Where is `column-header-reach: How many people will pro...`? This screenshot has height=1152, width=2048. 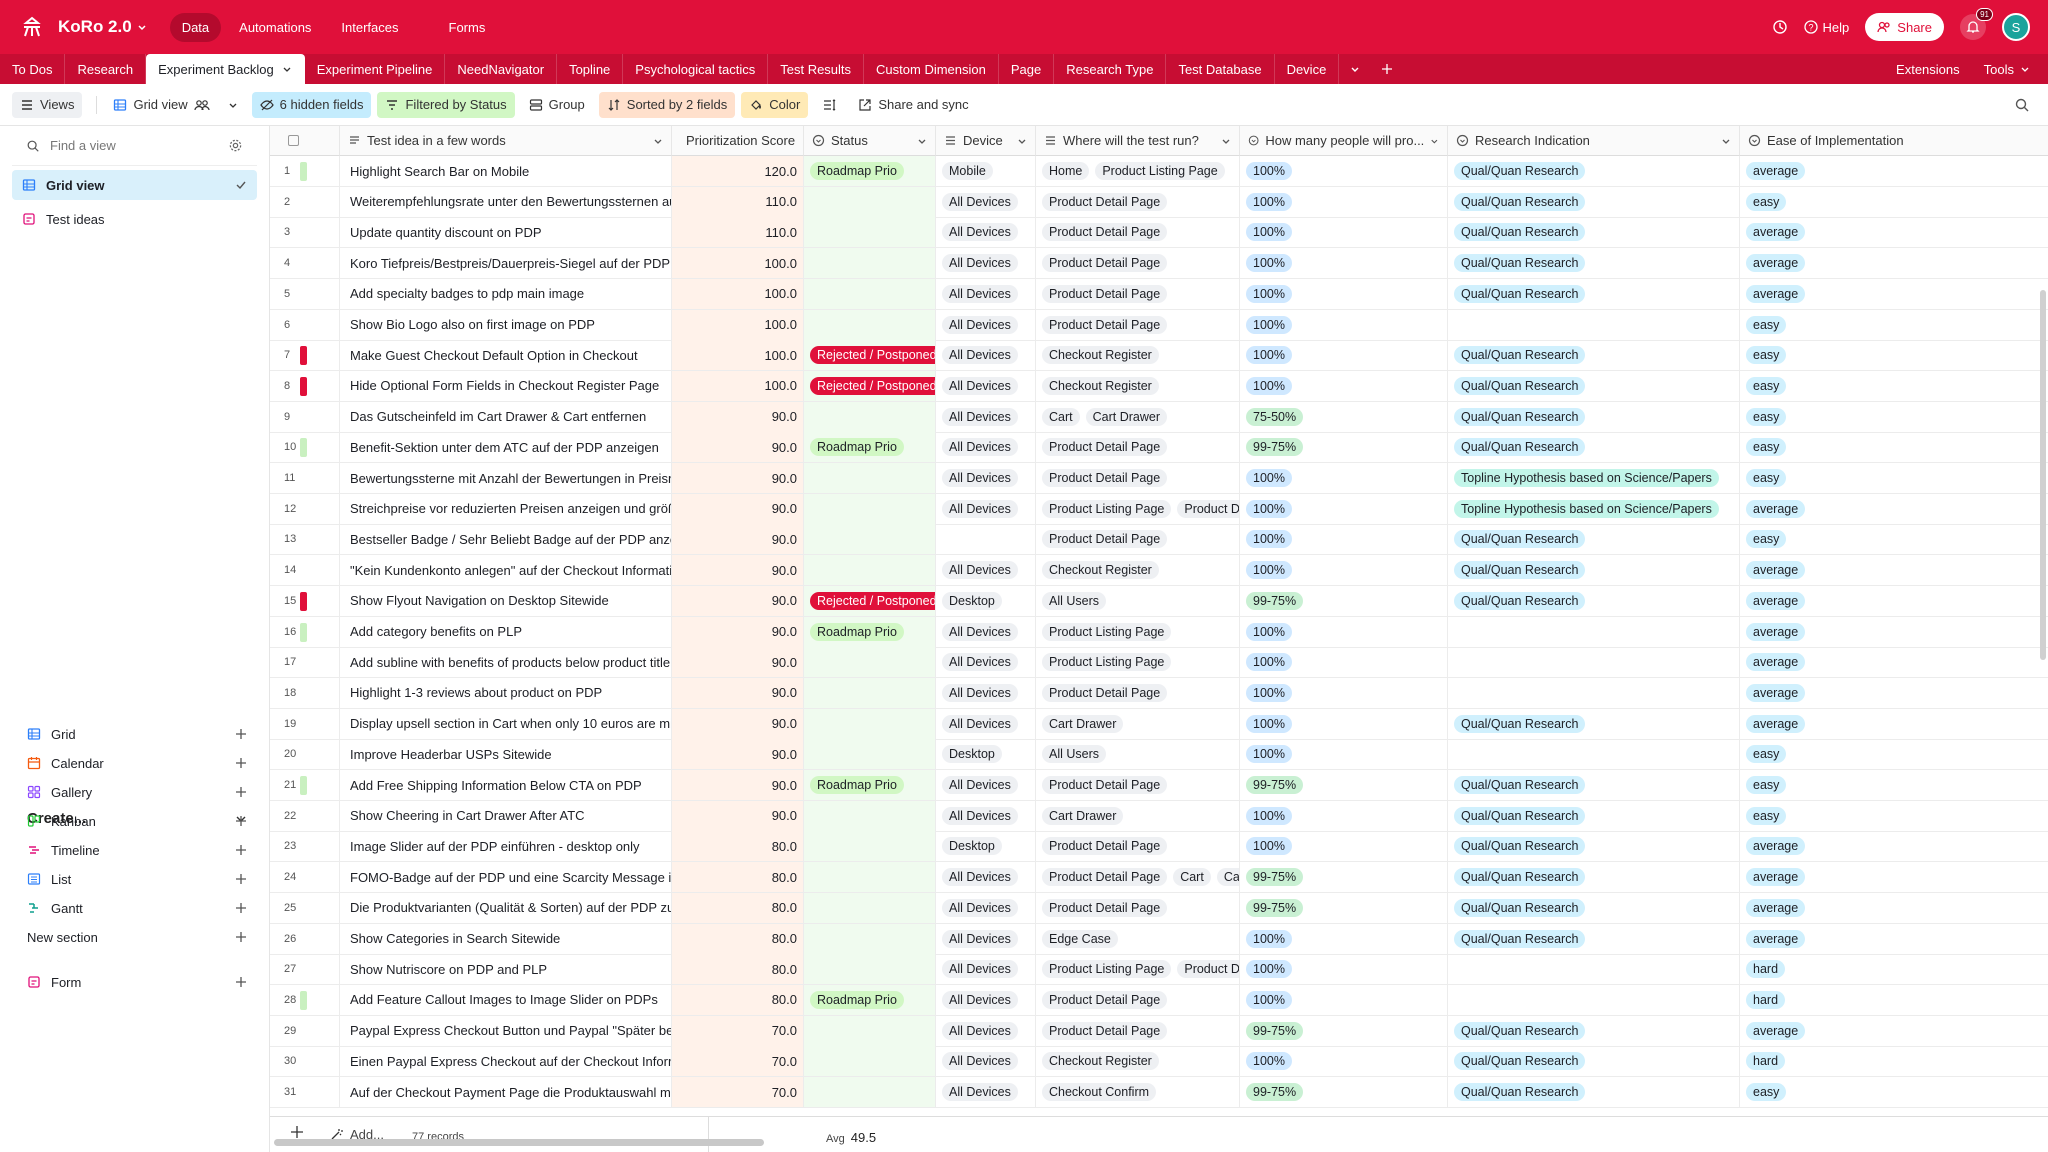
column-header-reach: How many people will pro... is located at coordinates (1344, 141).